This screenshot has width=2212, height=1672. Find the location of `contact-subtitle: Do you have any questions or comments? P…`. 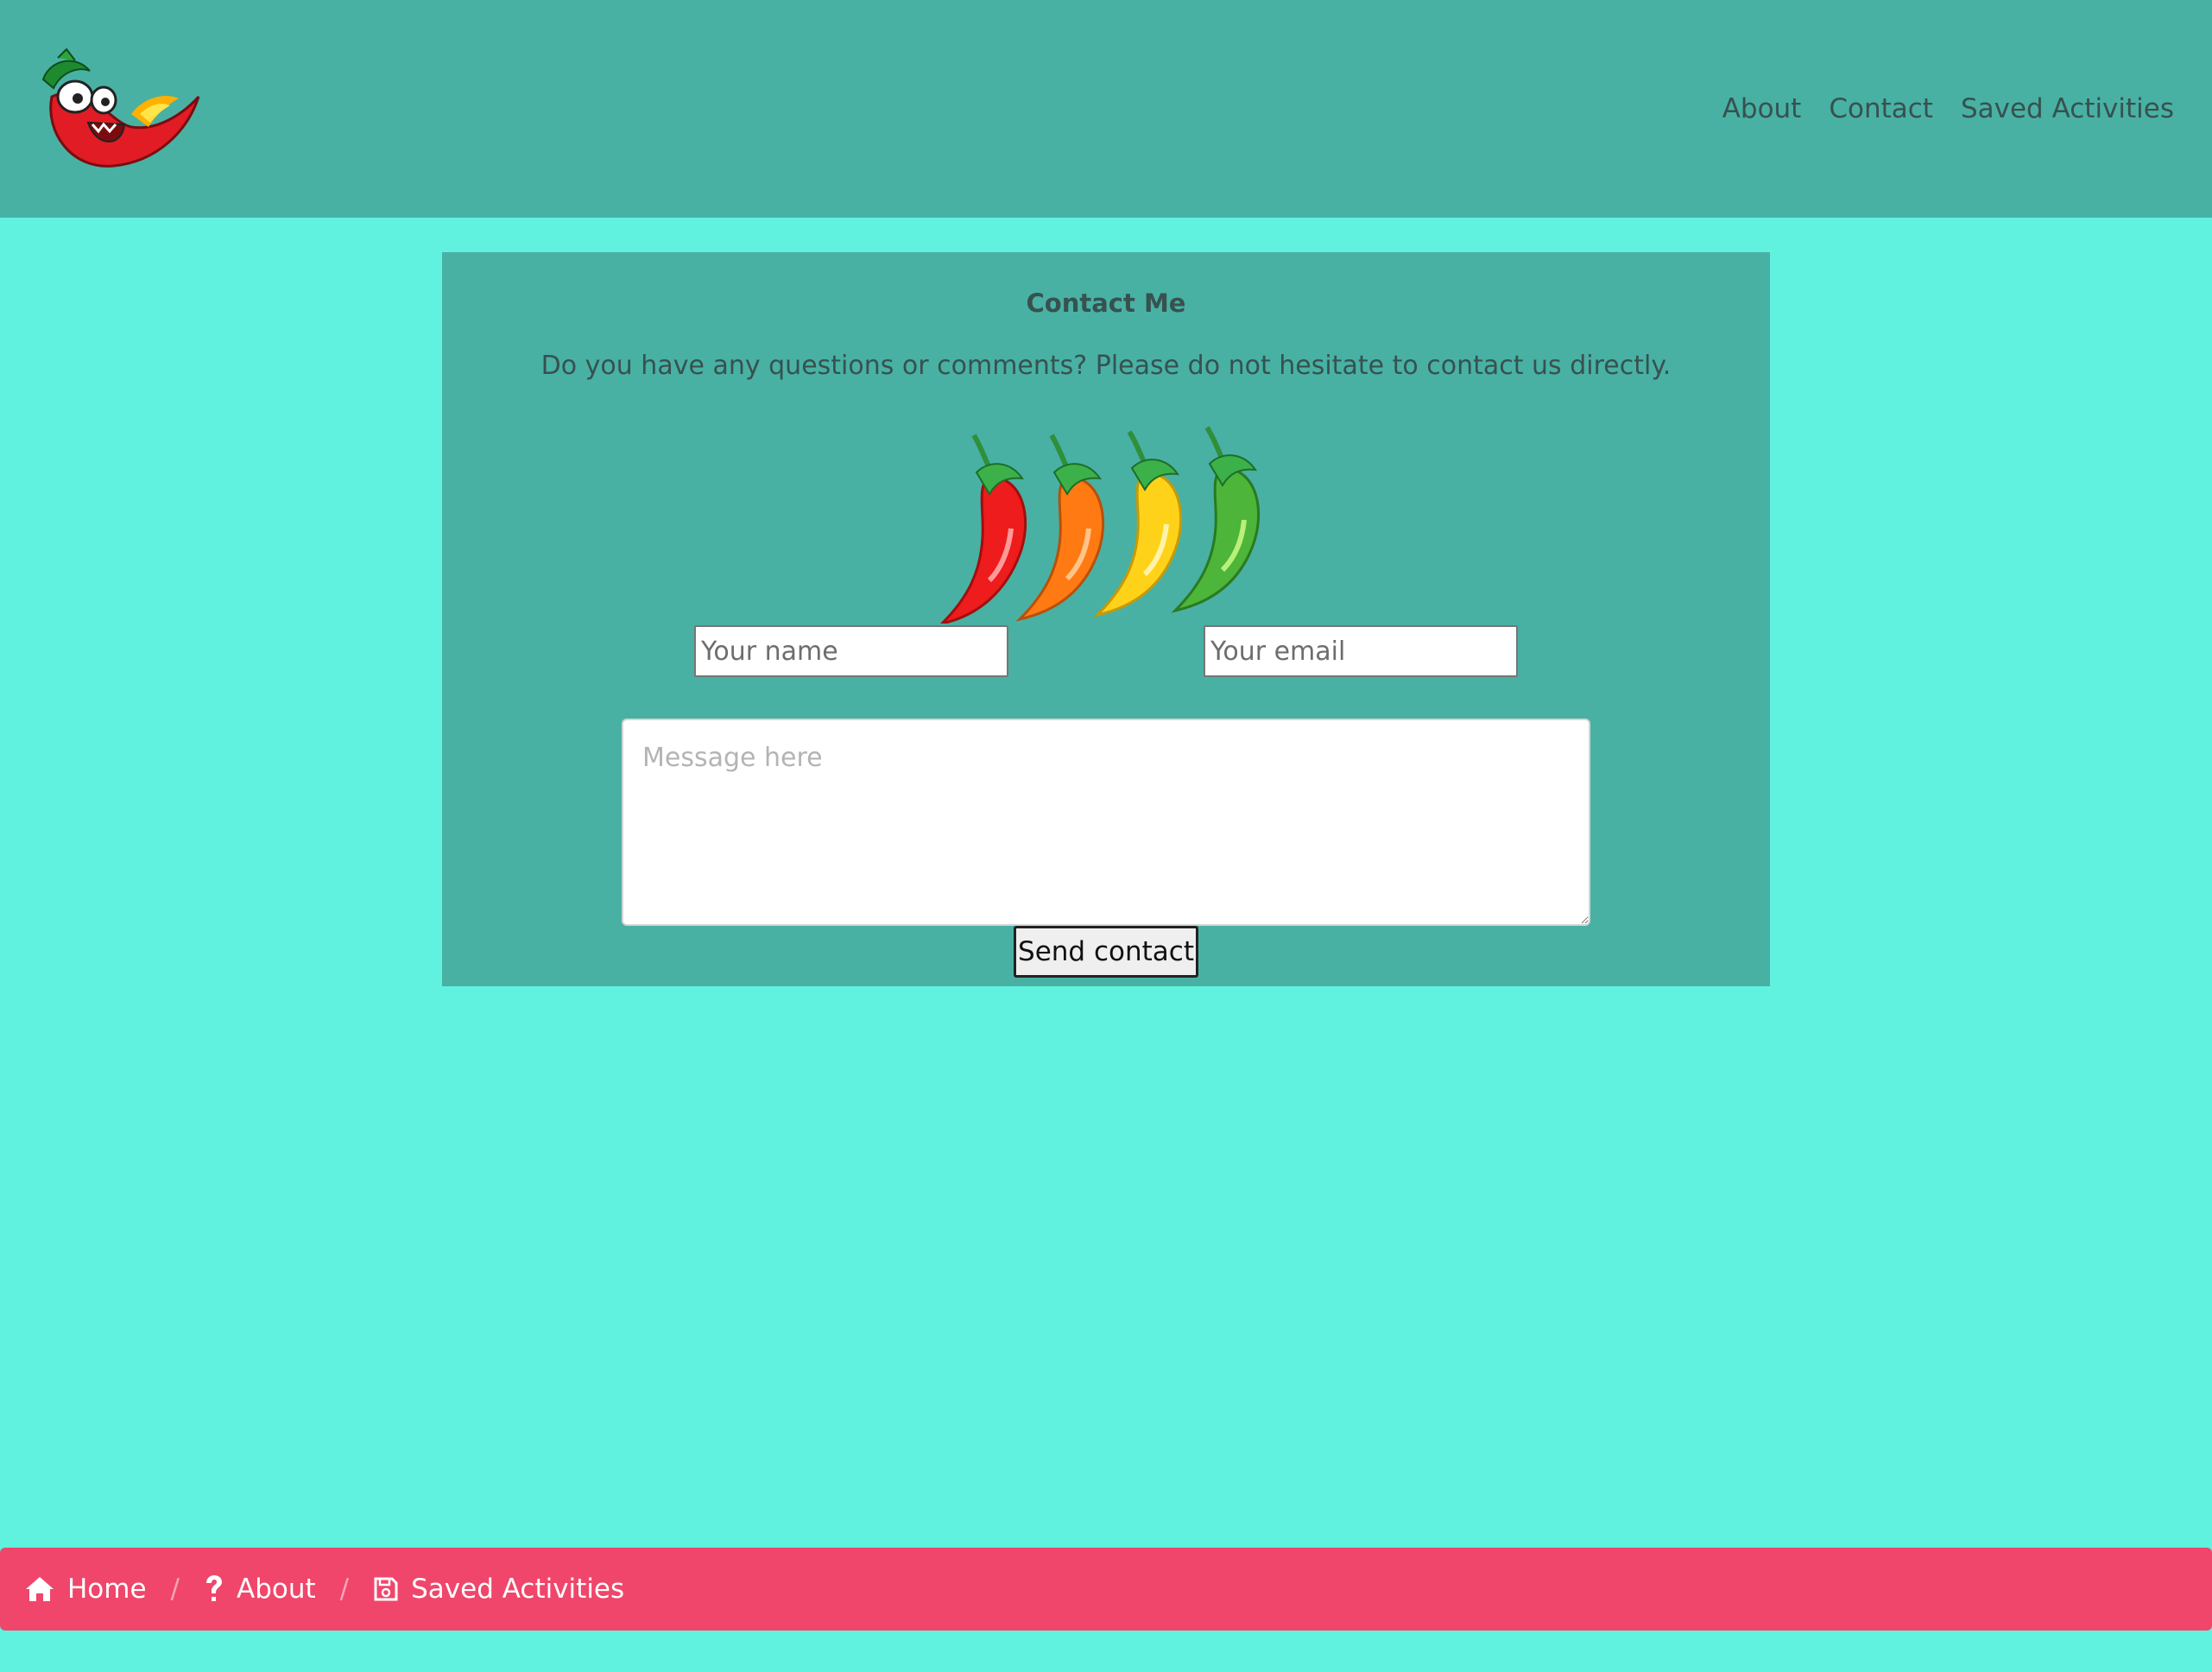

contact-subtitle: Do you have any questions or comments? P… is located at coordinates (1106, 366).